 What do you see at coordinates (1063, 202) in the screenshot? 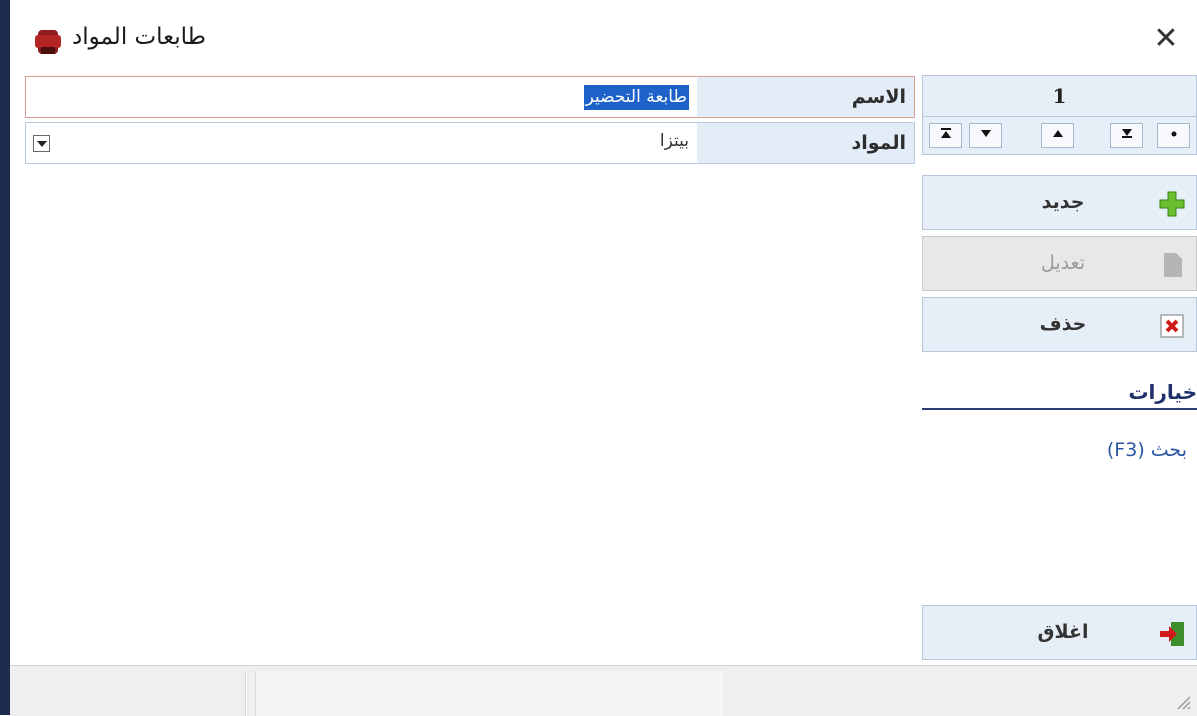
I see `new-label: جديد` at bounding box center [1063, 202].